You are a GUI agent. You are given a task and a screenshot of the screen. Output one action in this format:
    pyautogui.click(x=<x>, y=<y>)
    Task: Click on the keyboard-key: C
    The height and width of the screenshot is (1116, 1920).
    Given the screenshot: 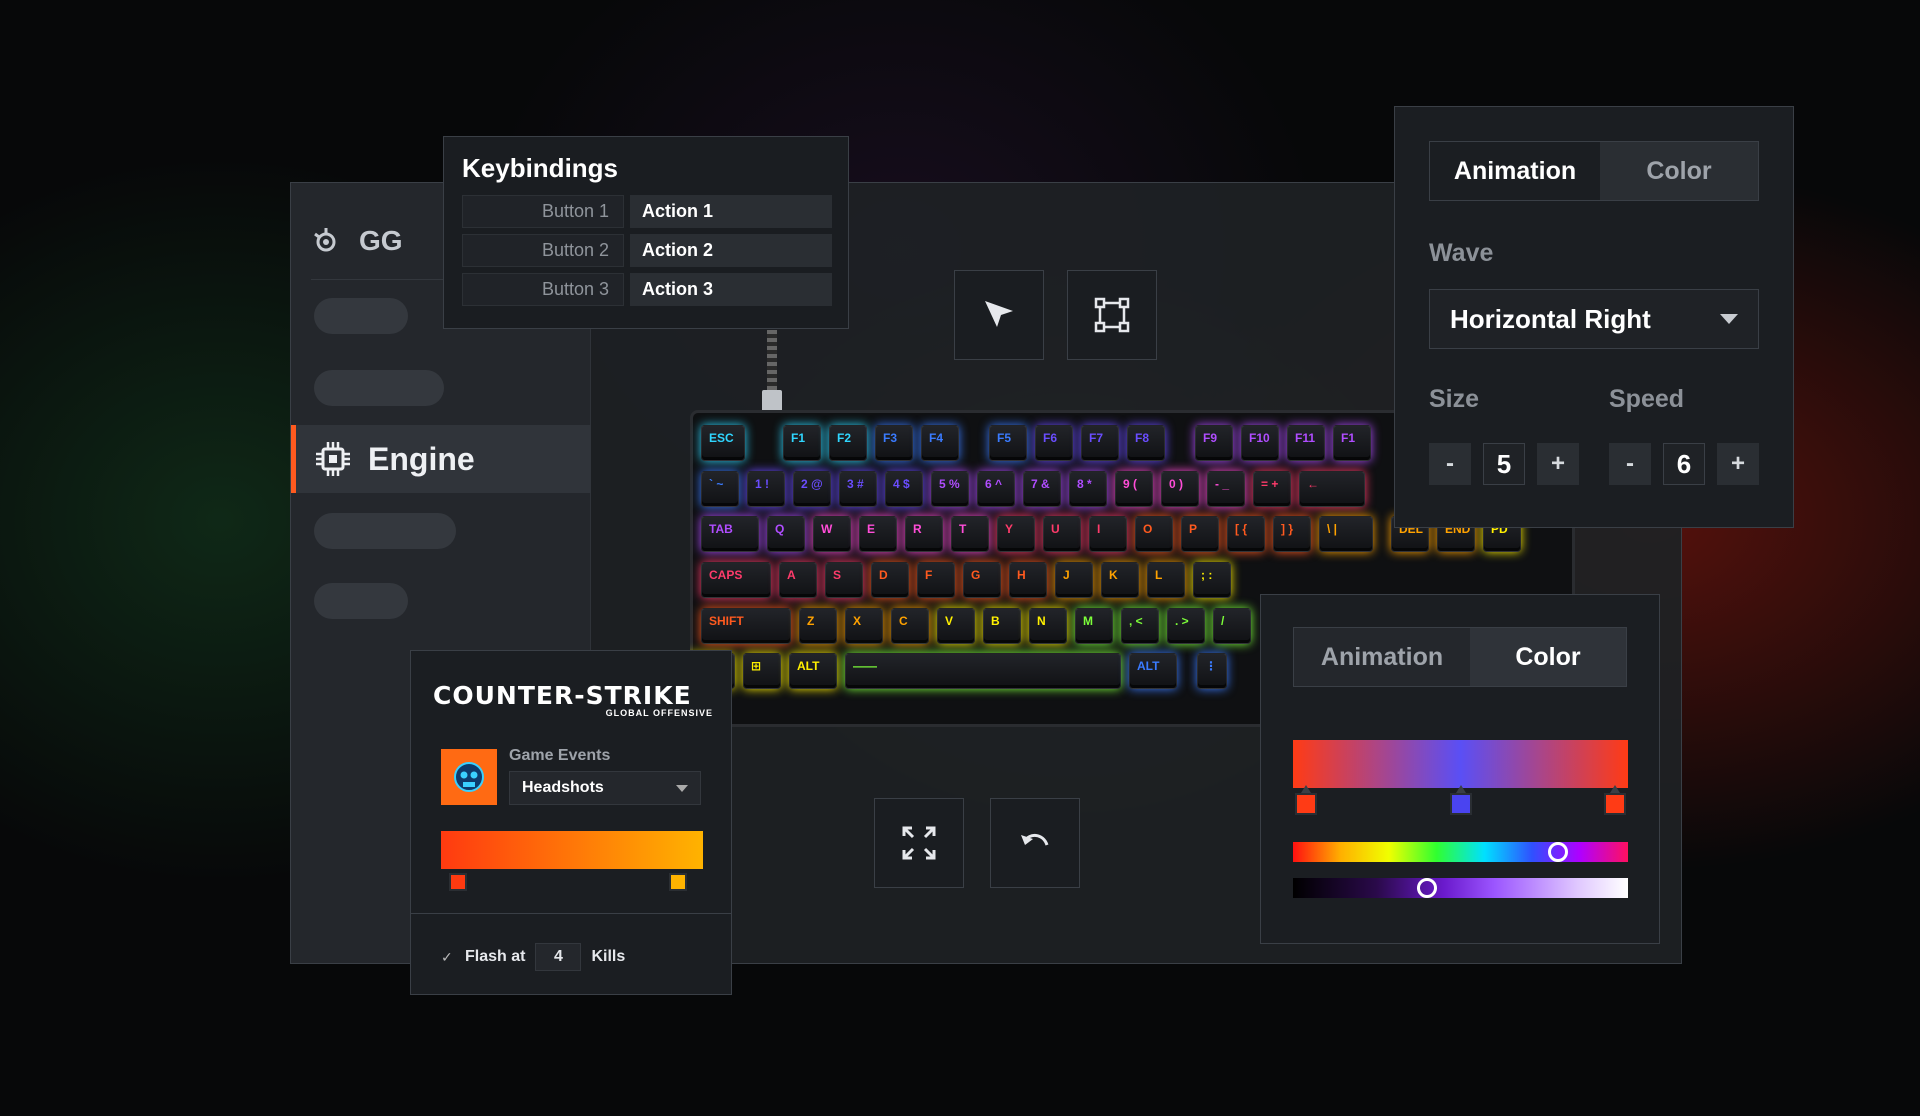 What is the action you would take?
    pyautogui.click(x=910, y=626)
    